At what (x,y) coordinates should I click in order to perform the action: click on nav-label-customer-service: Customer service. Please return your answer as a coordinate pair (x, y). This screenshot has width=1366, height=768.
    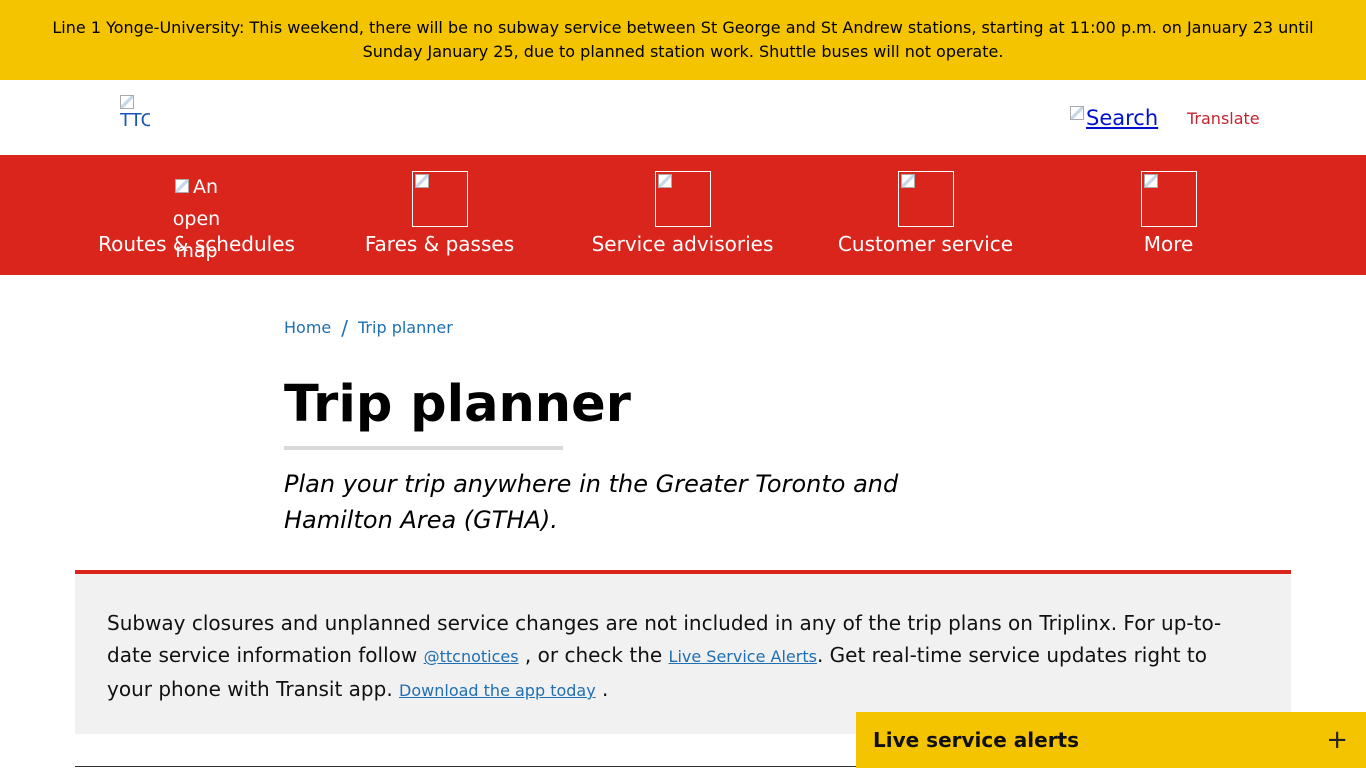
    Looking at the image, I should click on (925, 244).